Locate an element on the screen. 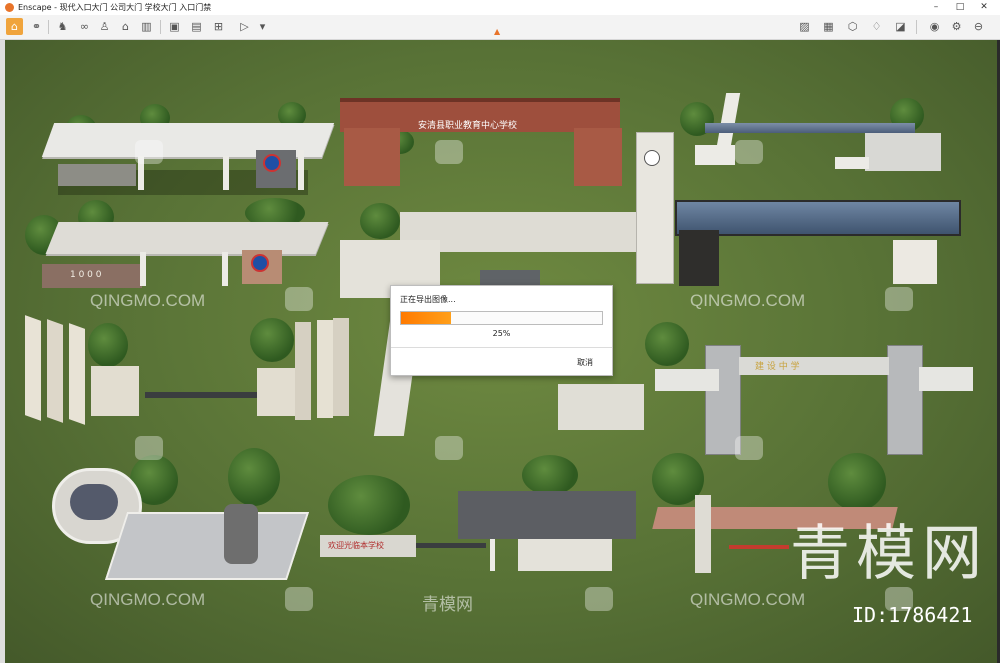 Image resolution: width=1000 pixels, height=663 pixels. walk-mode-icon: ♞ is located at coordinates (62, 26).